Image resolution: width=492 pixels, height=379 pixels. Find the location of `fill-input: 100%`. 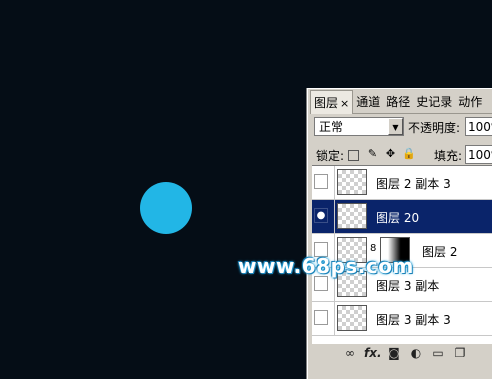

fill-input: 100% is located at coordinates (478, 154).